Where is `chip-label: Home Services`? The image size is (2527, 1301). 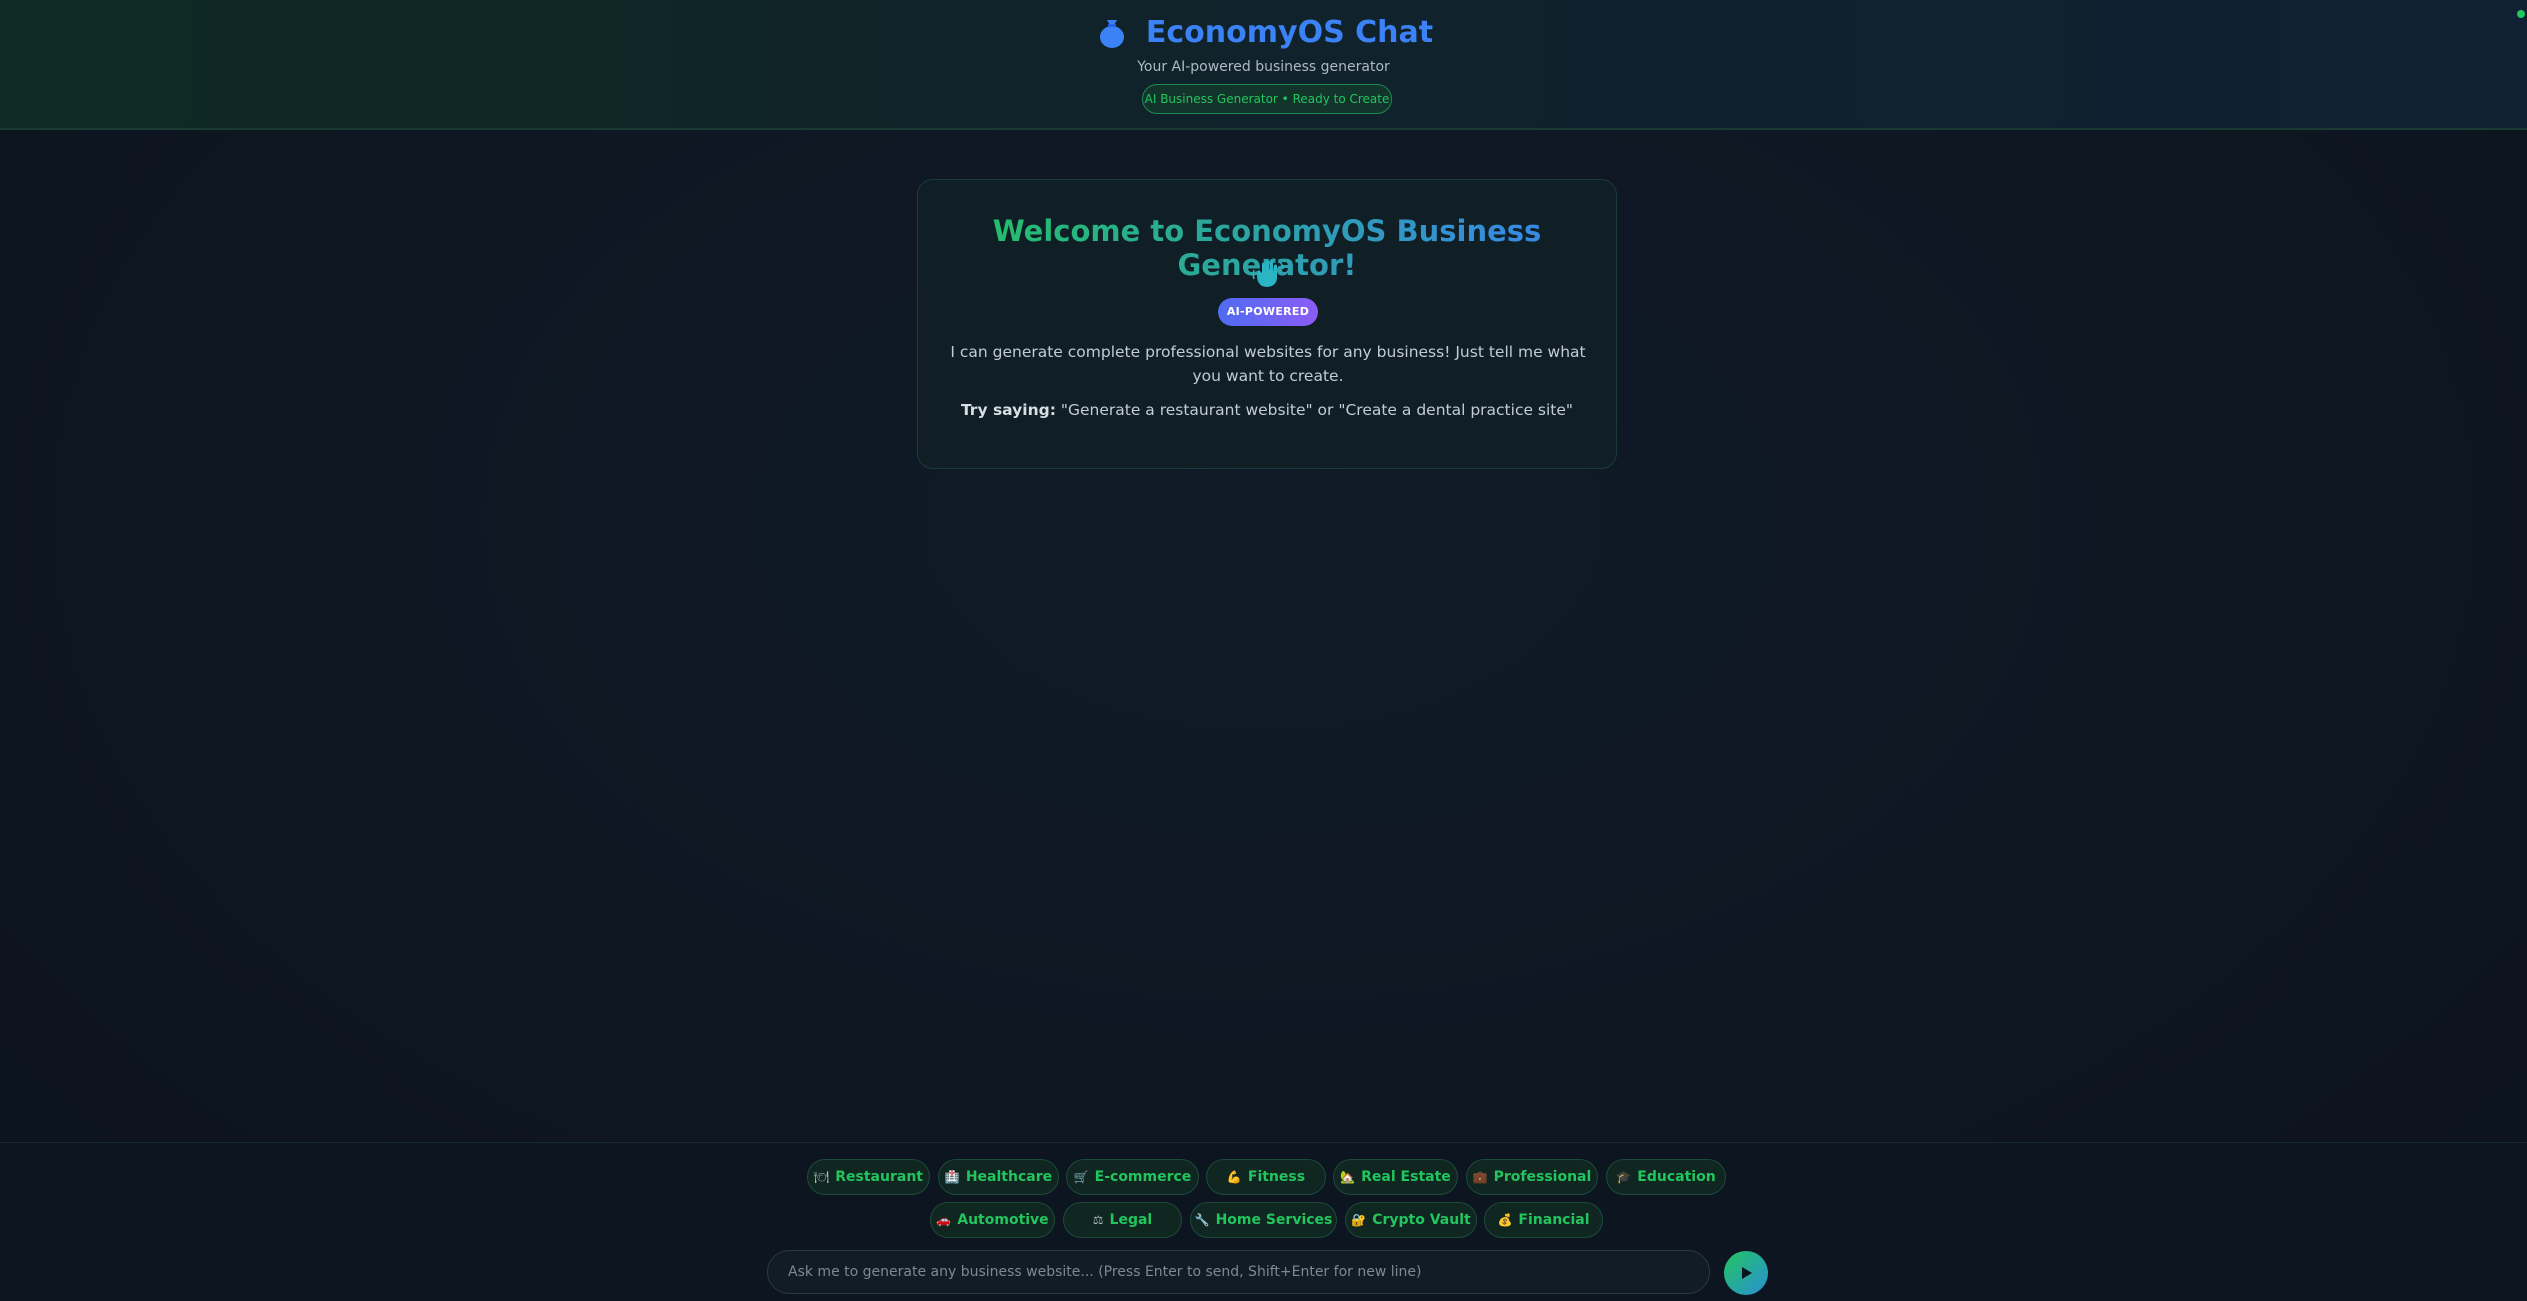
chip-label: Home Services is located at coordinates (1274, 1220).